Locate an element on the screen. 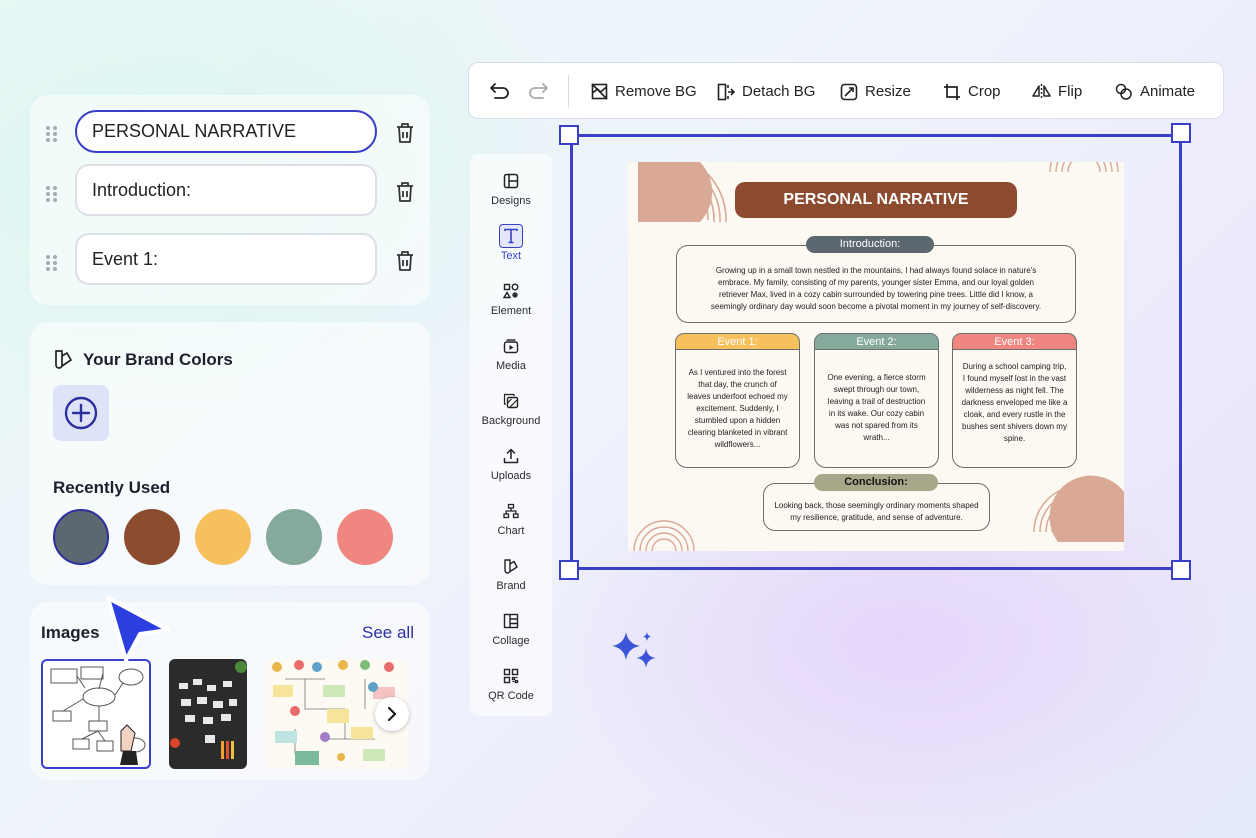  see-all-link: See all is located at coordinates (388, 633).